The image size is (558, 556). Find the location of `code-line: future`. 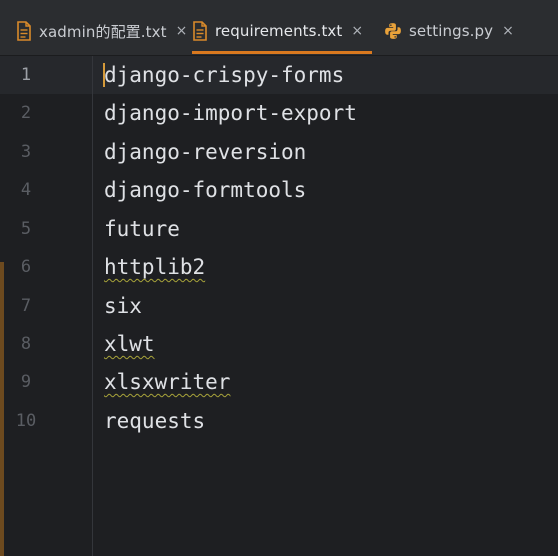

code-line: future is located at coordinates (142, 229).